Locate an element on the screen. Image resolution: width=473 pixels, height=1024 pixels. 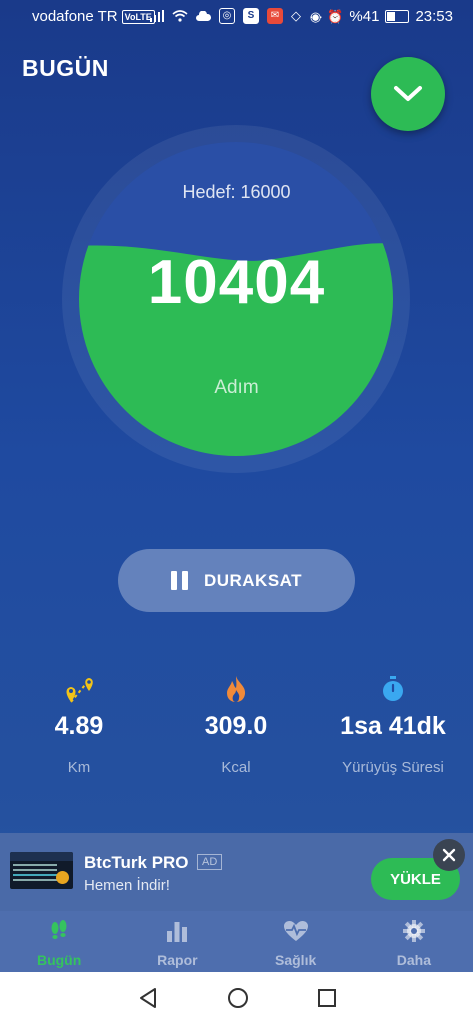
stat-distance: 4.89 Km is located at coordinates (79, 724).